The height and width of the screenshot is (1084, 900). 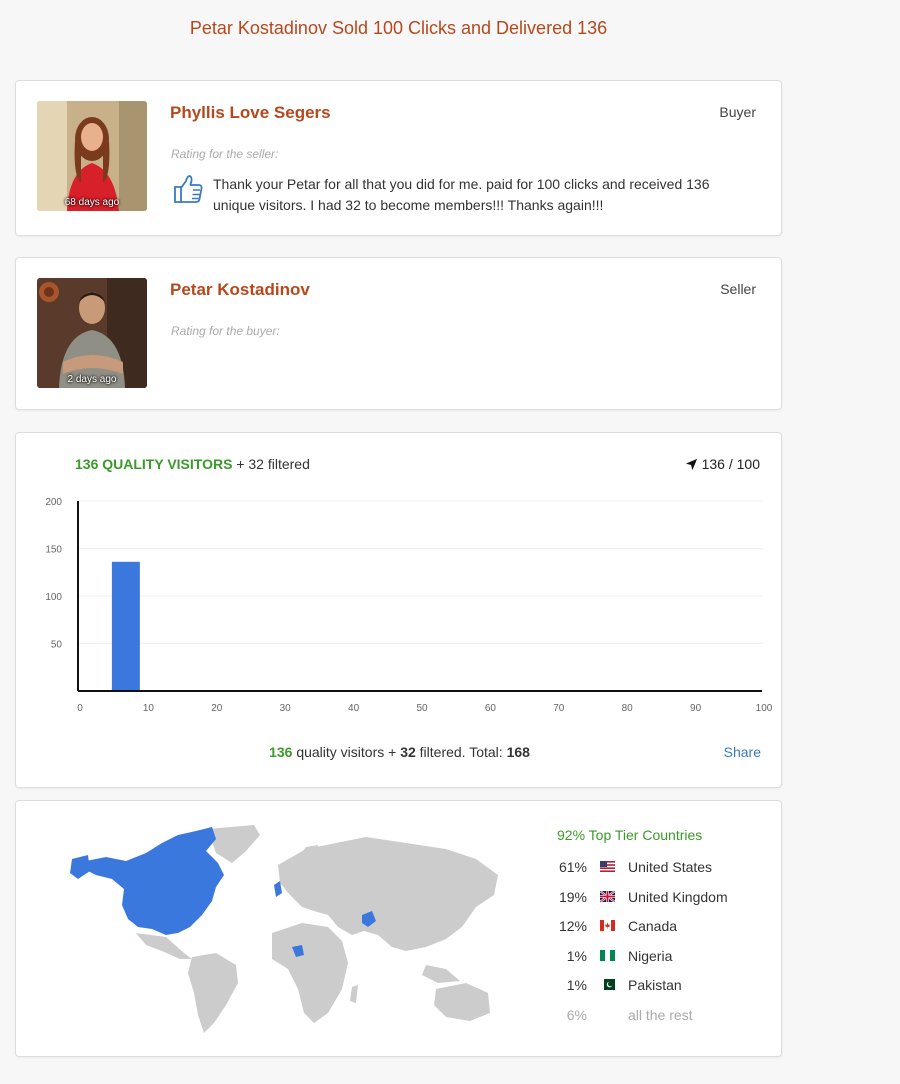 What do you see at coordinates (660, 1014) in the screenshot?
I see `rest-label: all the rest` at bounding box center [660, 1014].